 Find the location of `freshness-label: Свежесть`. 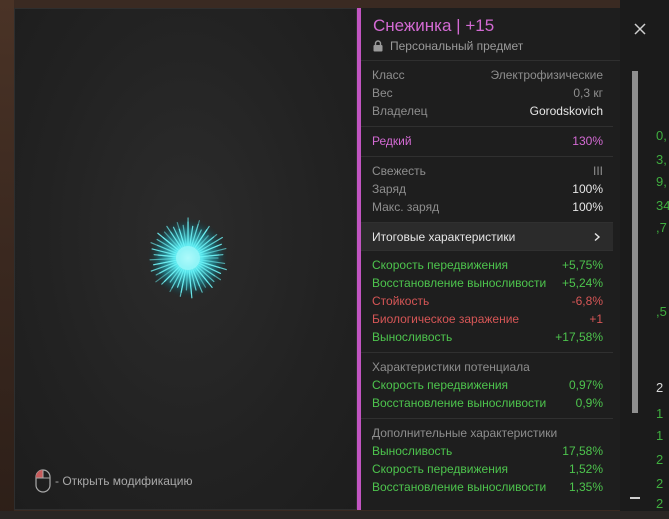

freshness-label: Свежесть is located at coordinates (399, 171).